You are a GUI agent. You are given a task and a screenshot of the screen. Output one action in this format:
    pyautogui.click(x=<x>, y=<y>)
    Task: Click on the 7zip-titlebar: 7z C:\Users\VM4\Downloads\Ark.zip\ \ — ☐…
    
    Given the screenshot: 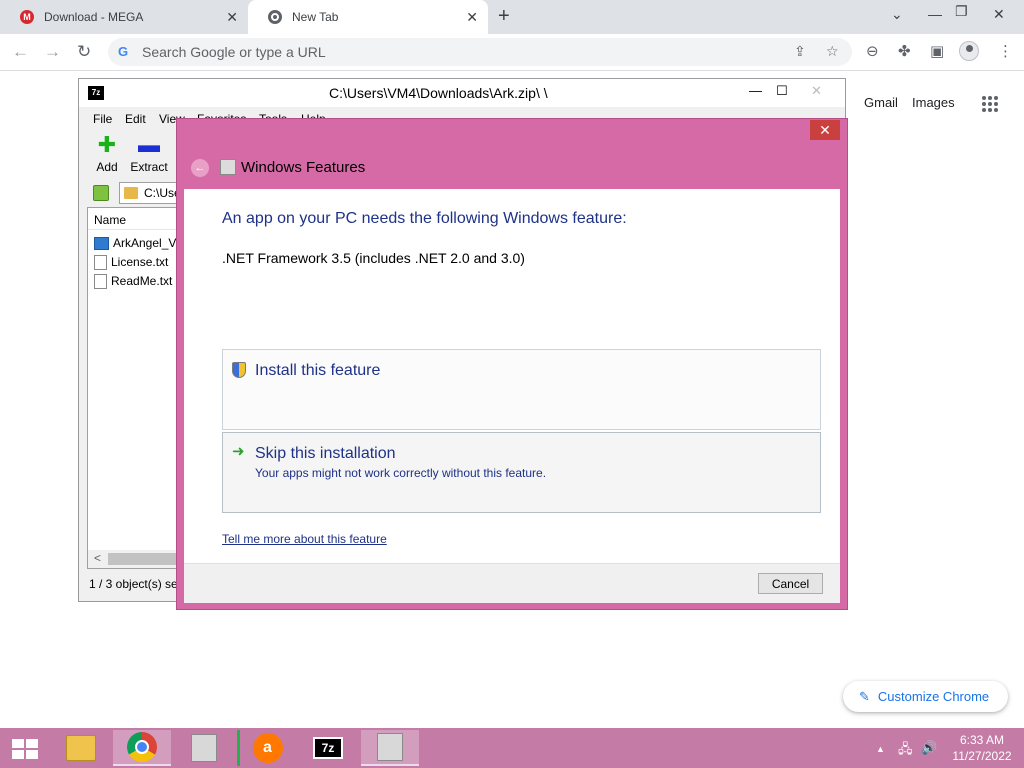 What is the action you would take?
    pyautogui.click(x=462, y=93)
    